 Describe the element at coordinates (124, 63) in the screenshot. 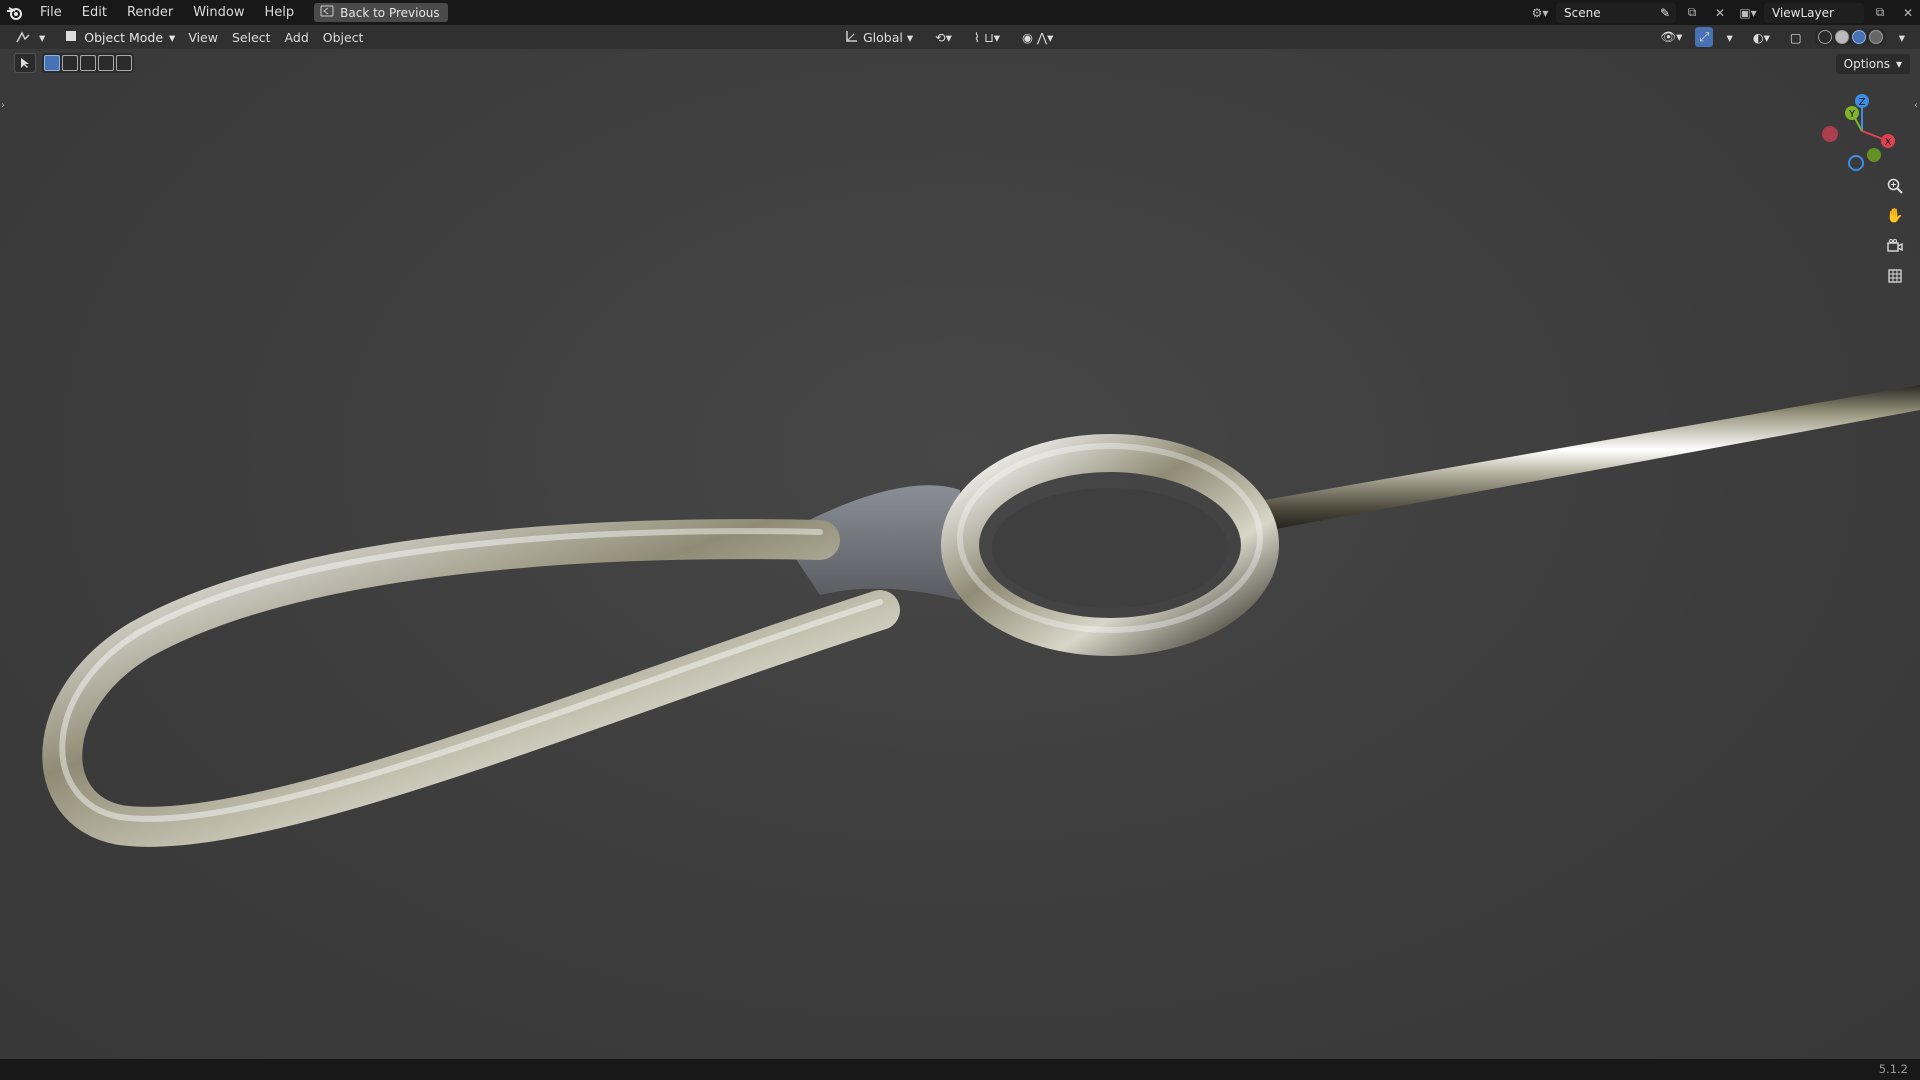

I see `select-intersect-icon` at that location.